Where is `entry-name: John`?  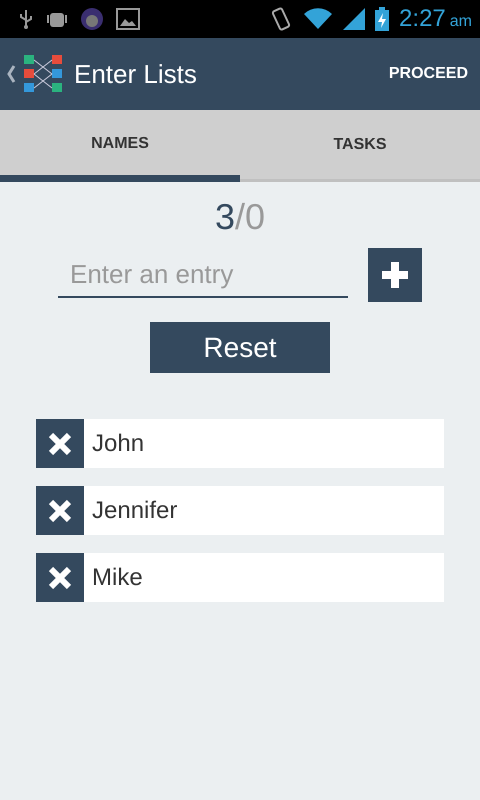
entry-name: John is located at coordinates (118, 444).